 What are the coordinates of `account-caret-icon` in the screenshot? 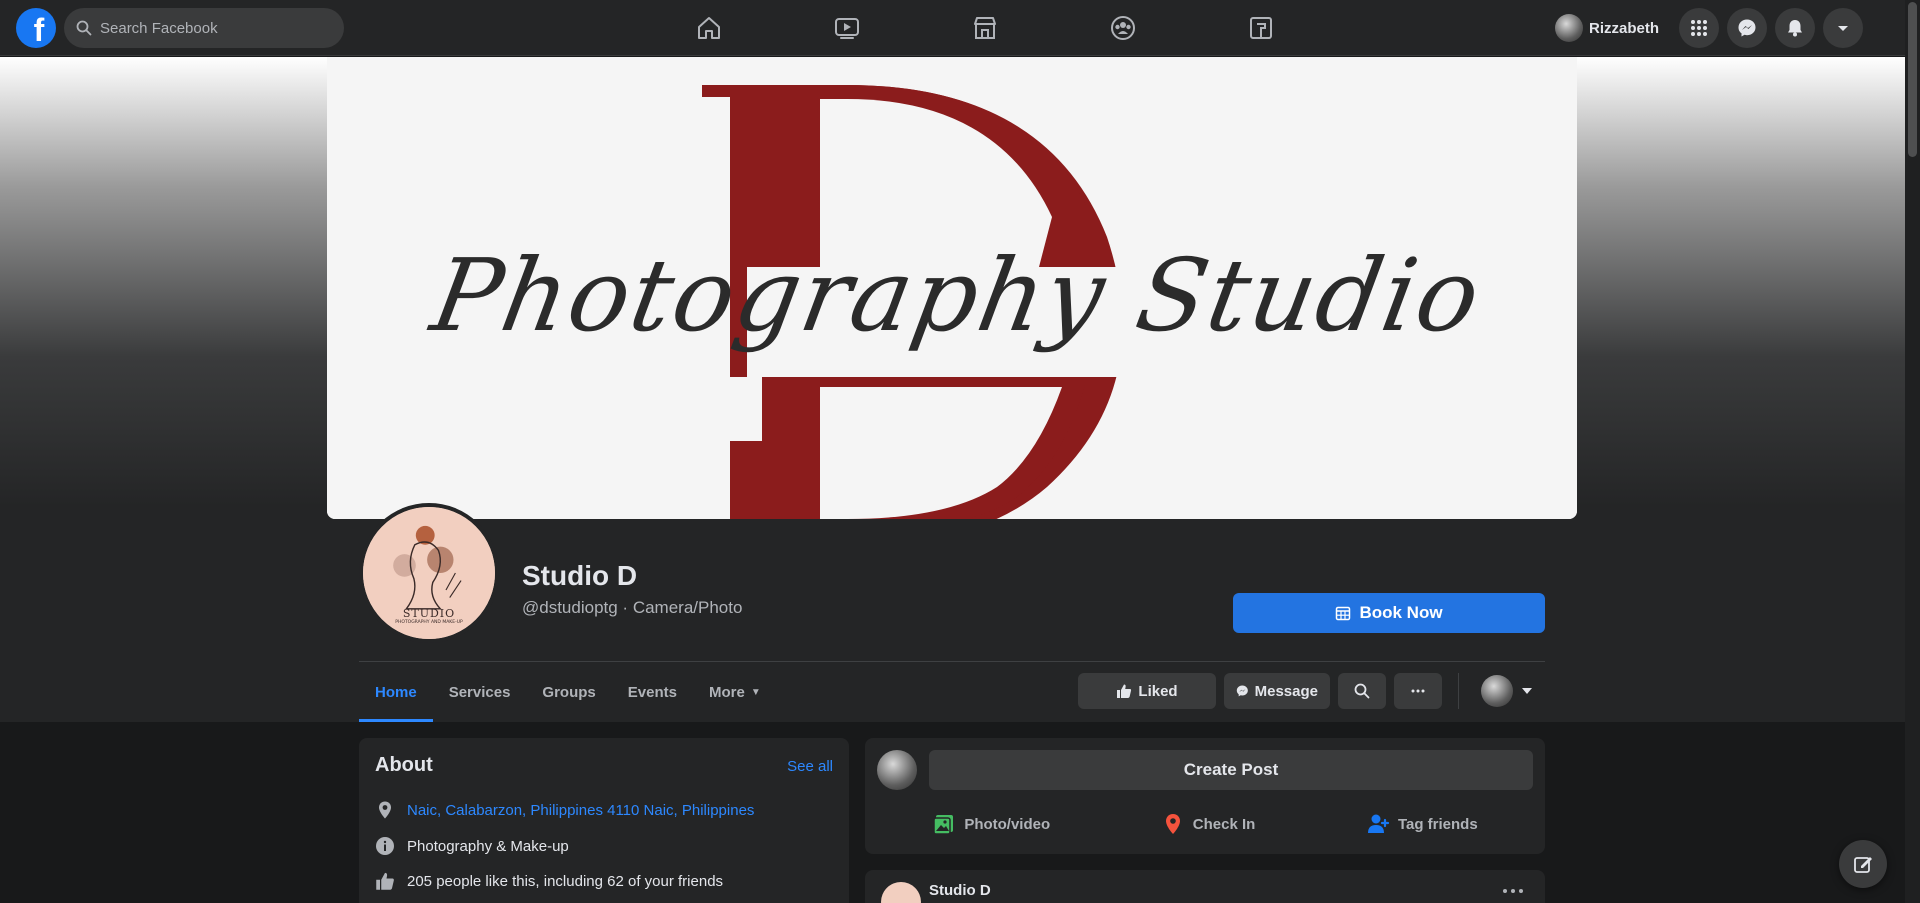 It's located at (1843, 28).